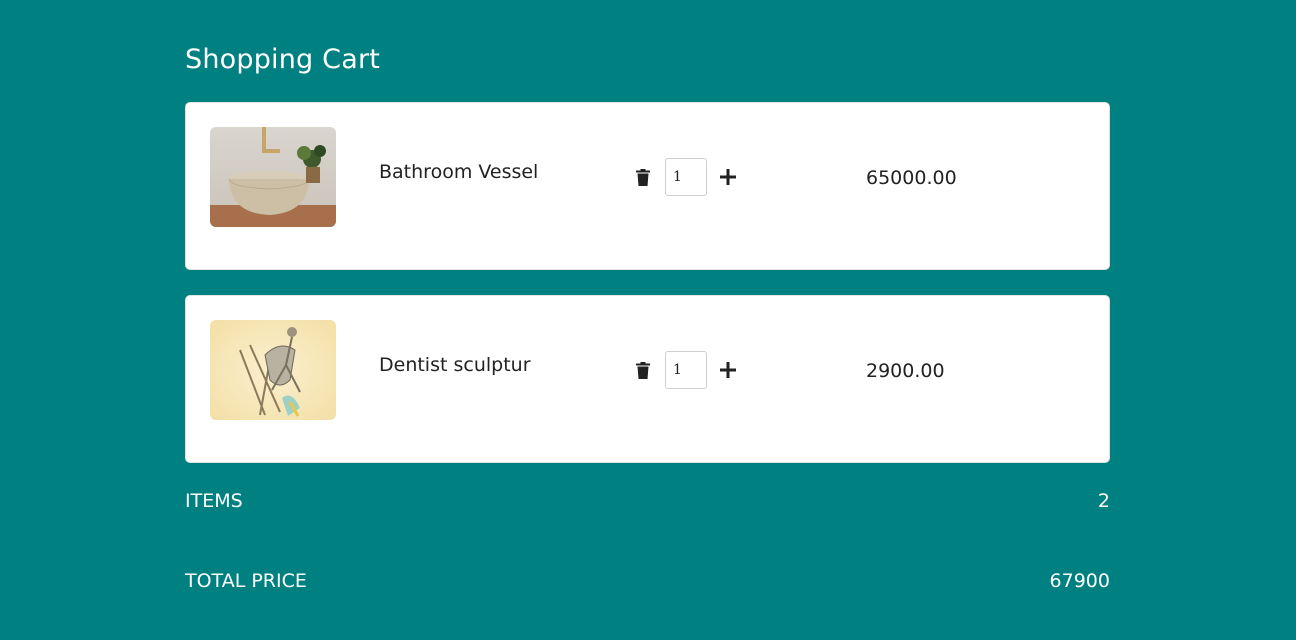 Image resolution: width=1296 pixels, height=640 pixels. Describe the element at coordinates (214, 501) in the screenshot. I see `items-label: ITEMS` at that location.